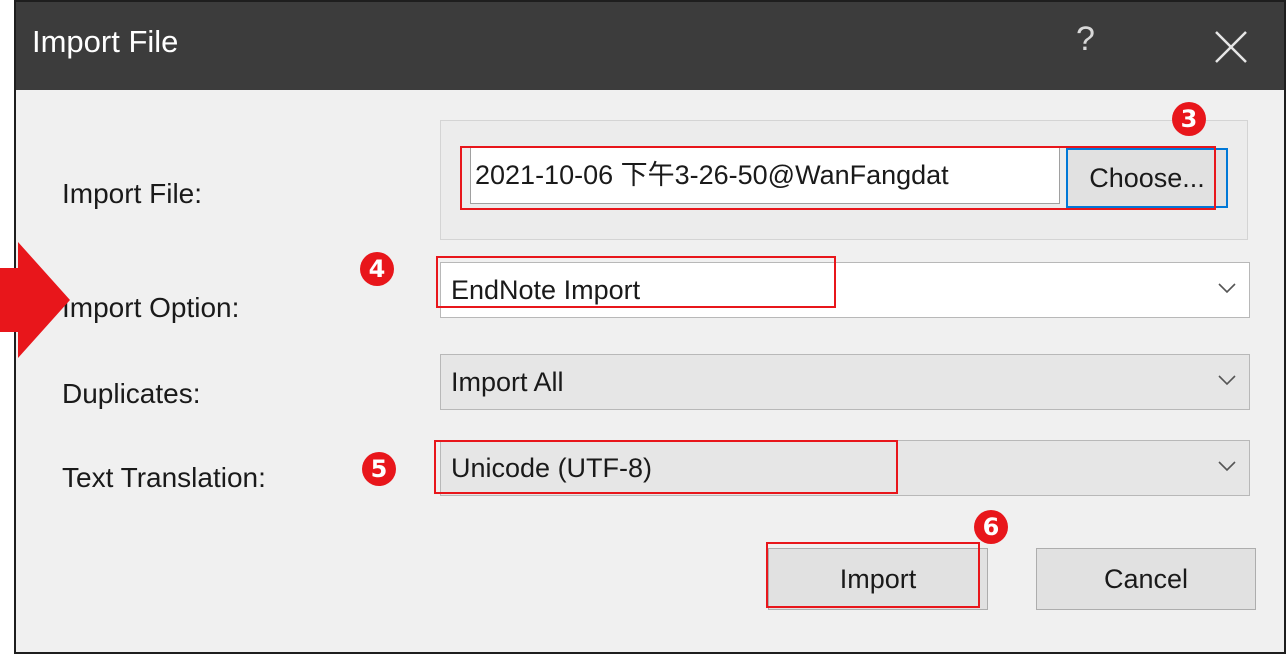 The width and height of the screenshot is (1288, 656). What do you see at coordinates (377, 269) in the screenshot?
I see `step-4-badge: 4` at bounding box center [377, 269].